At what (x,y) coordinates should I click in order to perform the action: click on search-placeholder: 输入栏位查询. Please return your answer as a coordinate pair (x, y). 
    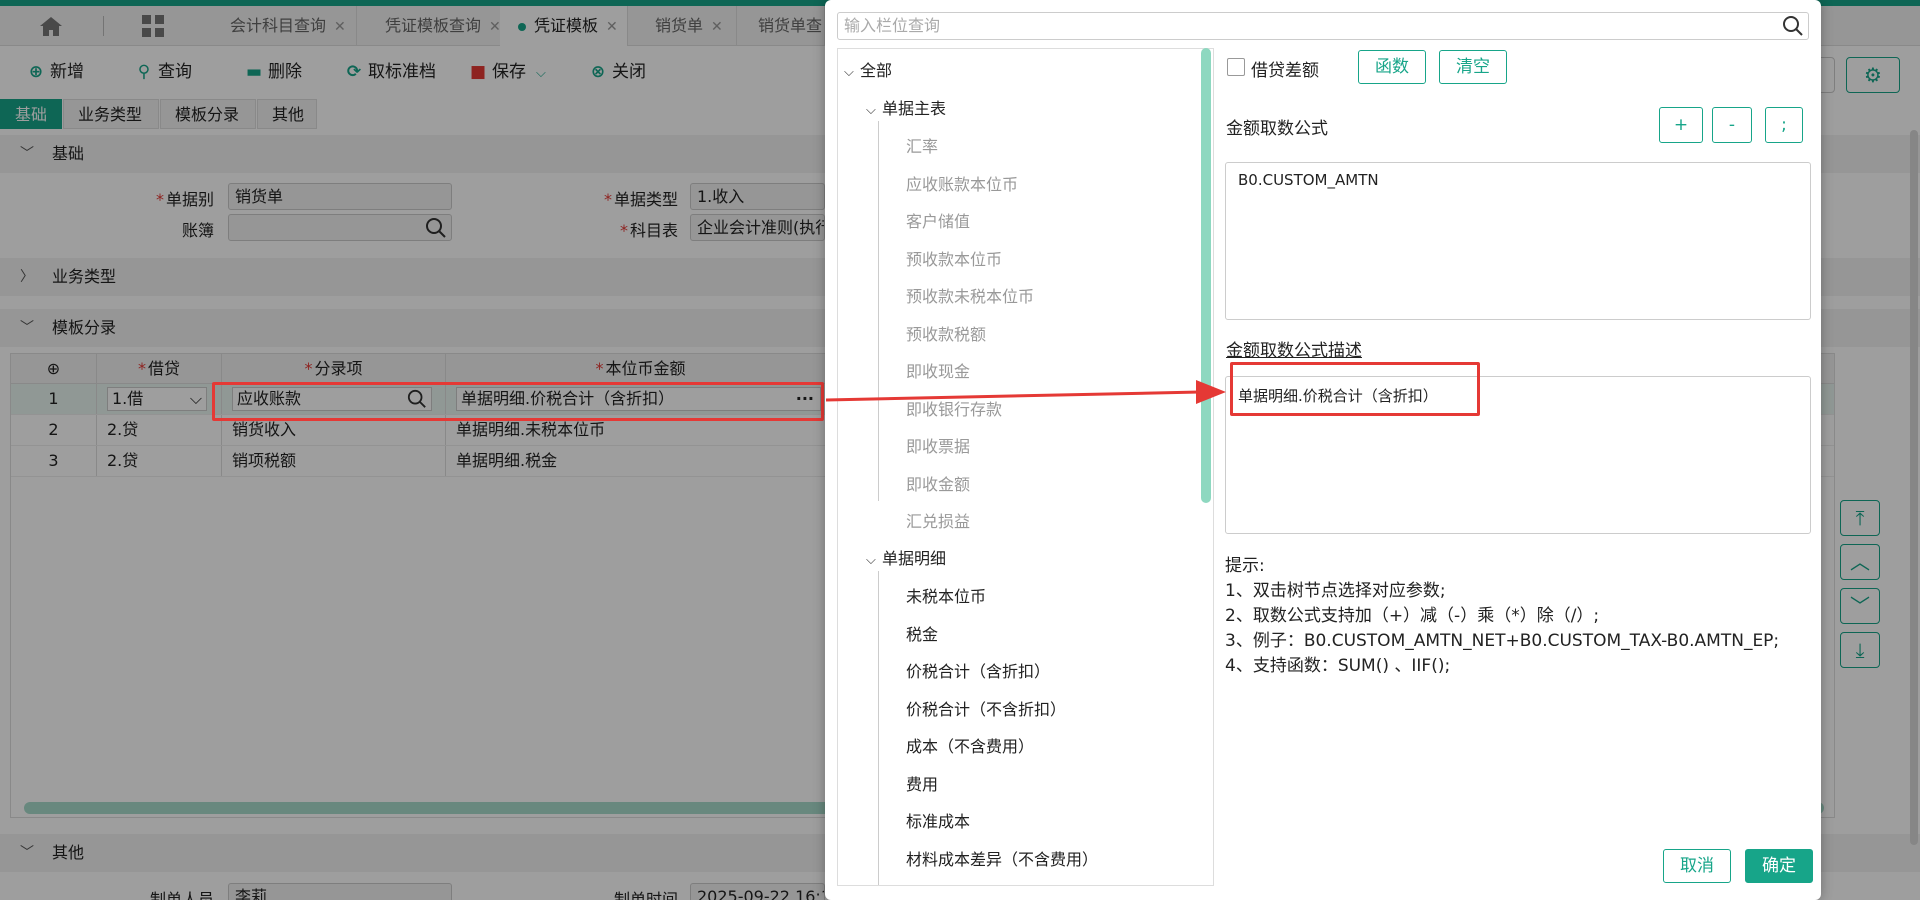
    Looking at the image, I should click on (892, 25).